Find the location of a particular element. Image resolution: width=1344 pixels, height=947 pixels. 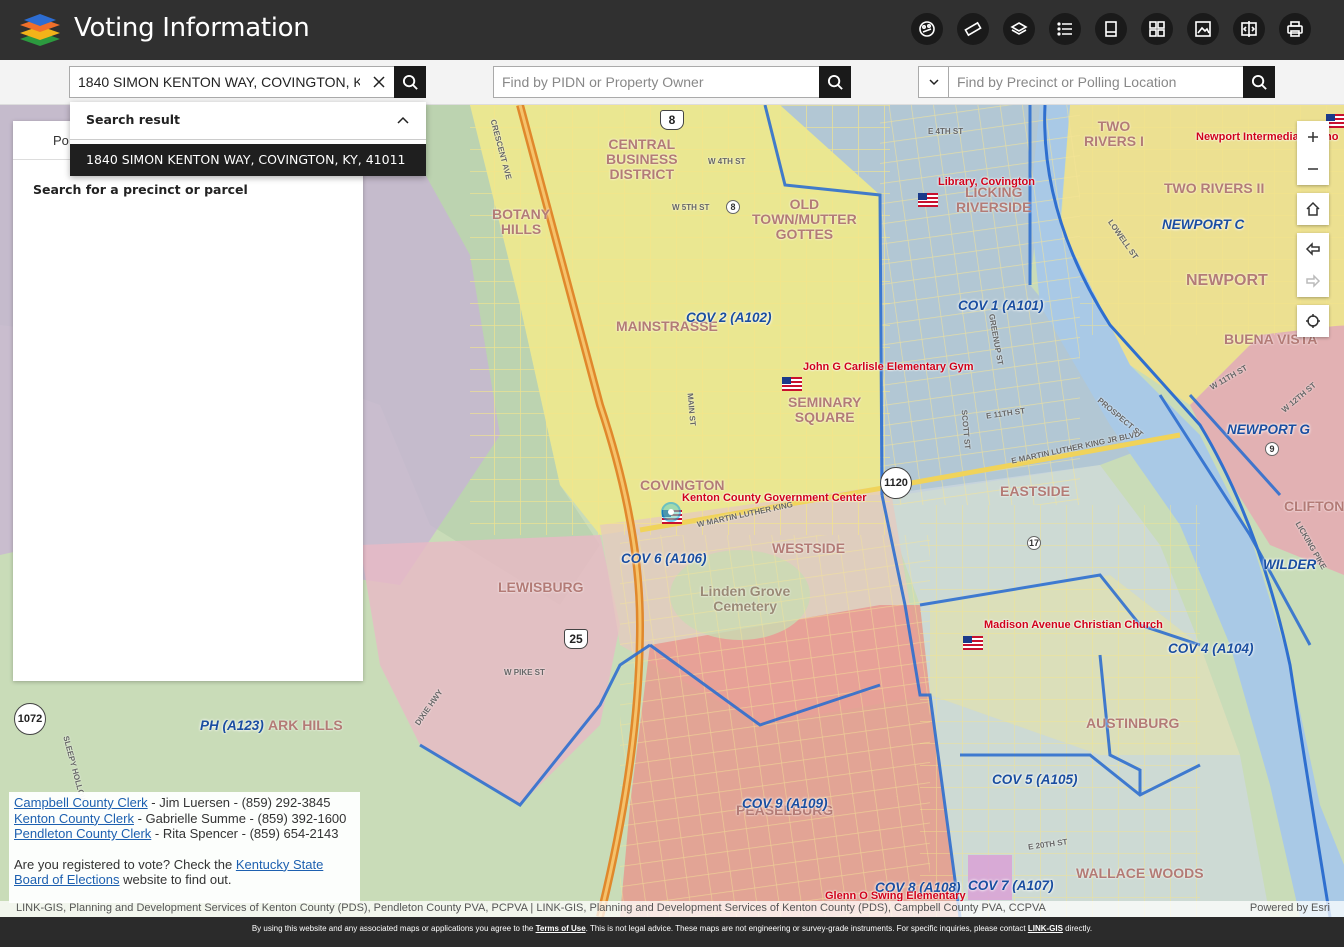

pidn-search-button is located at coordinates (835, 82).